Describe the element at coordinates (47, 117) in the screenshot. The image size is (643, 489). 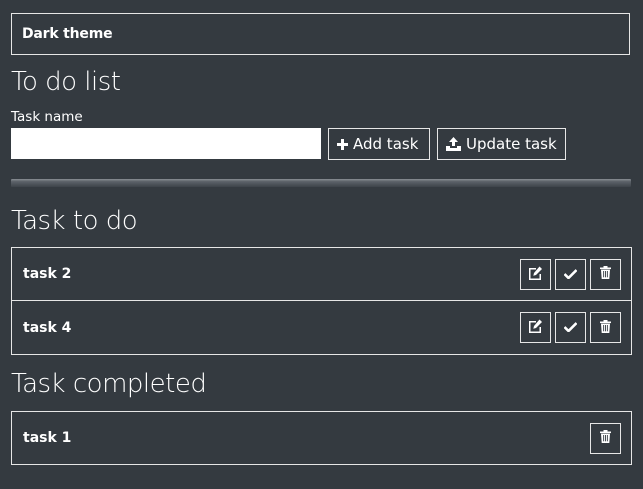
I see `task-name-label: Task name` at that location.